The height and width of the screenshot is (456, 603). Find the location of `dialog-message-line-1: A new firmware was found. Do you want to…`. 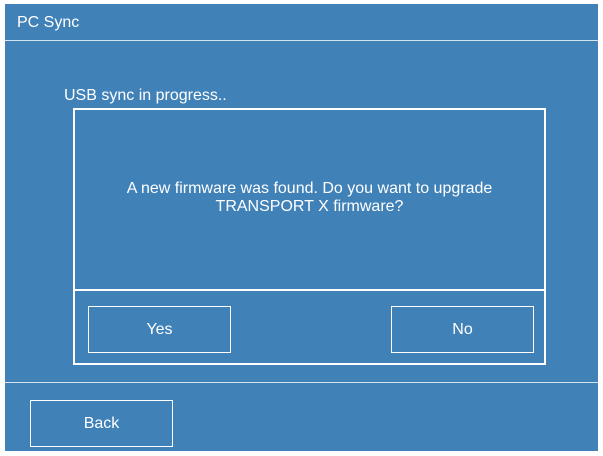

dialog-message-line-1: A new firmware was found. Do you want to… is located at coordinates (309, 188).